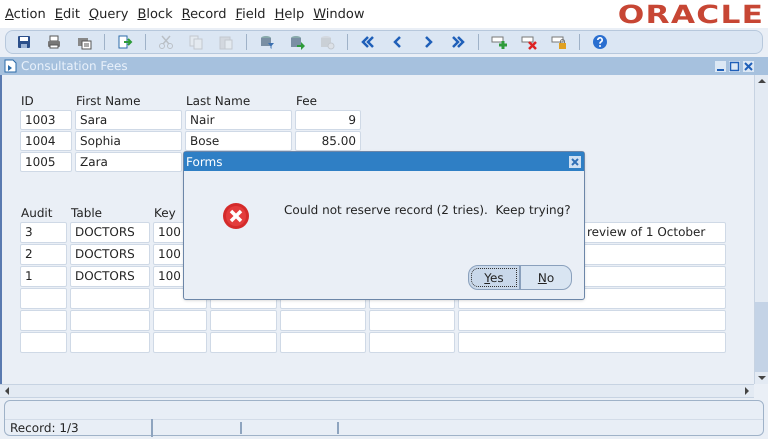 This screenshot has width=768, height=439. Describe the element at coordinates (27, 101) in the screenshot. I see `column-header: ID` at that location.